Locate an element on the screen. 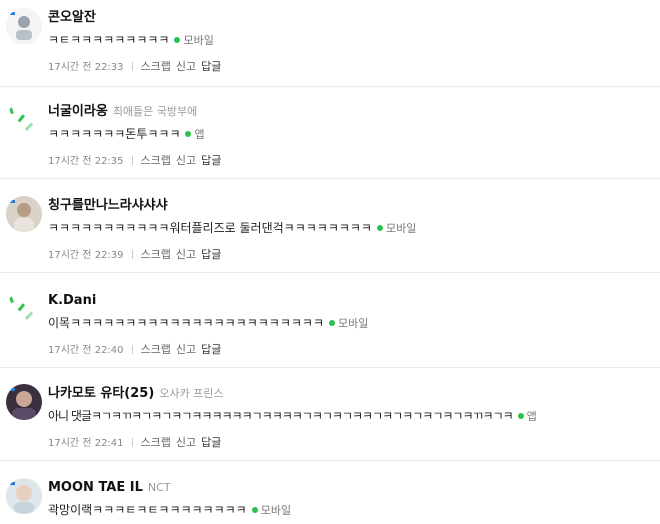 The height and width of the screenshot is (524, 660). timestamp-clock: 22:33 is located at coordinates (109, 67).